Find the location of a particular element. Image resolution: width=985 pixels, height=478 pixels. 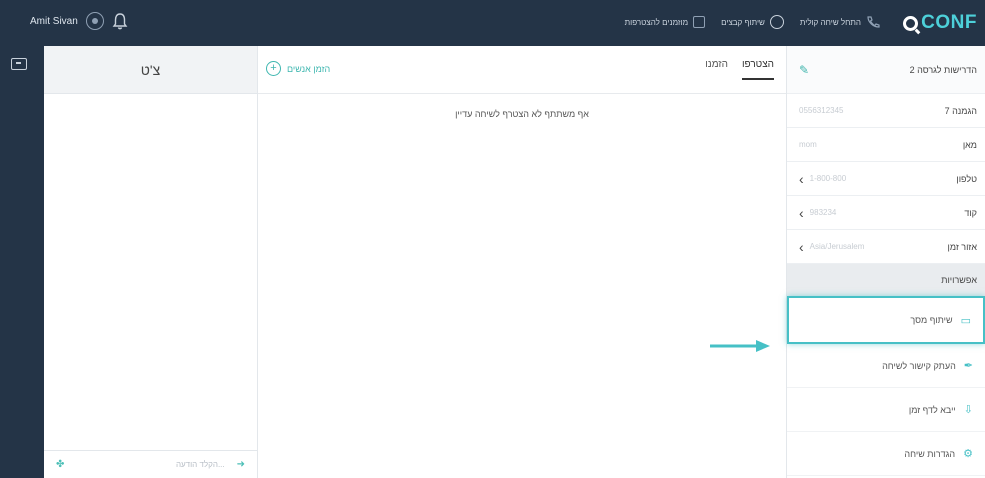

send-icon: ➜ is located at coordinates (241, 464).